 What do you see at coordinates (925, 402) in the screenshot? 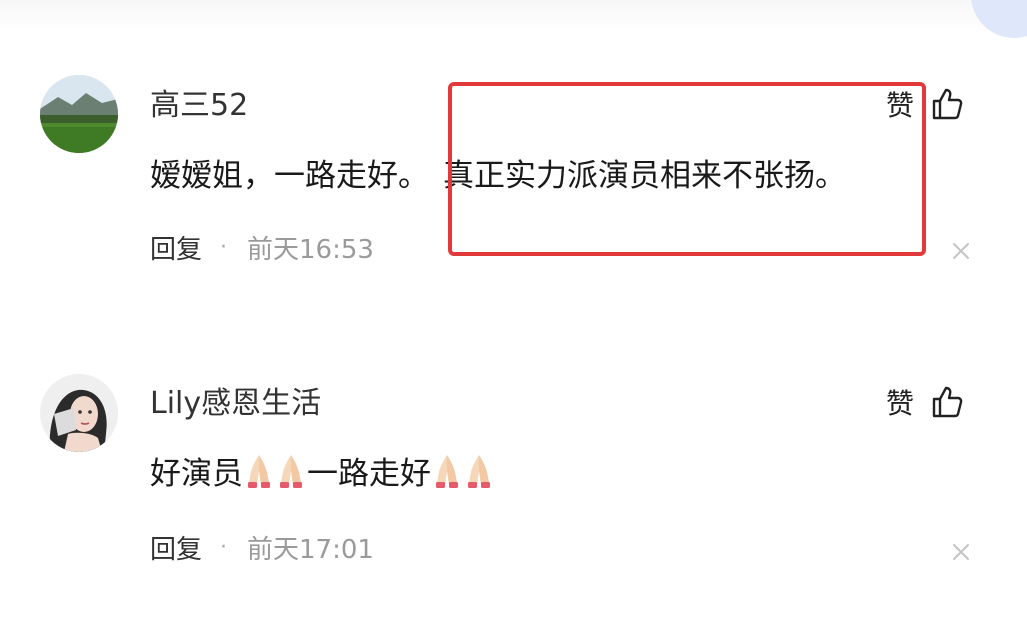
I see `like-button: 赞` at bounding box center [925, 402].